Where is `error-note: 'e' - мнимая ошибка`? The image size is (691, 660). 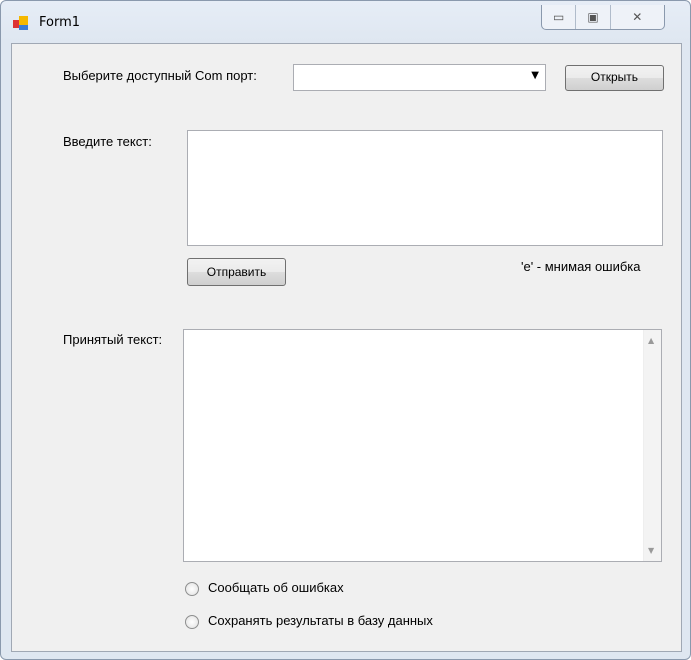 error-note: 'e' - мнимая ошибка is located at coordinates (581, 266).